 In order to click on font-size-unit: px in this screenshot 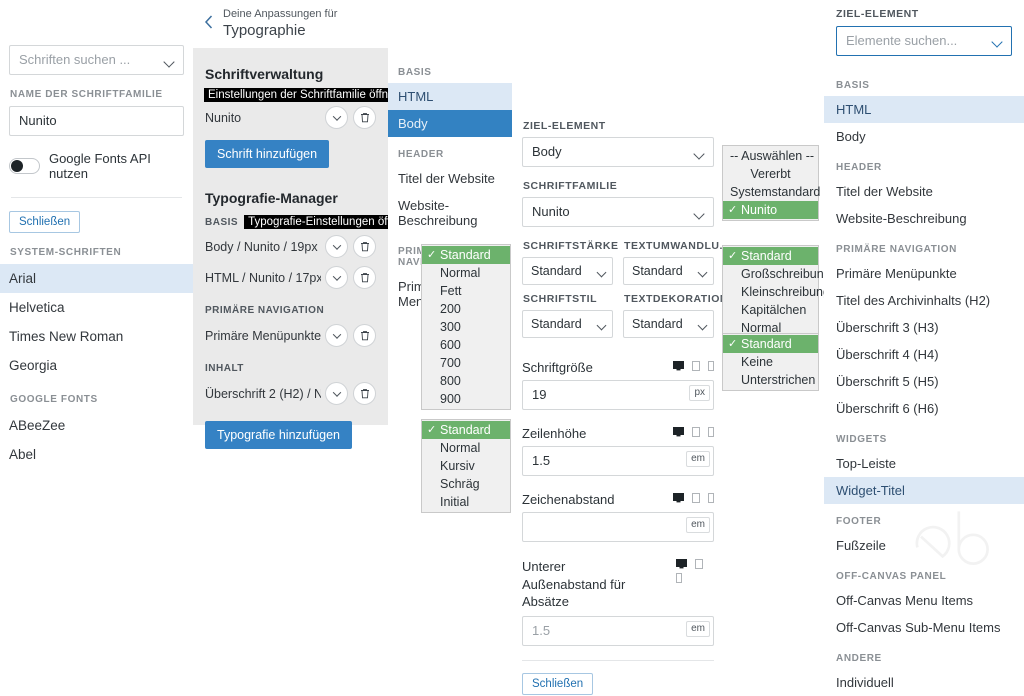, I will do `click(699, 393)`.